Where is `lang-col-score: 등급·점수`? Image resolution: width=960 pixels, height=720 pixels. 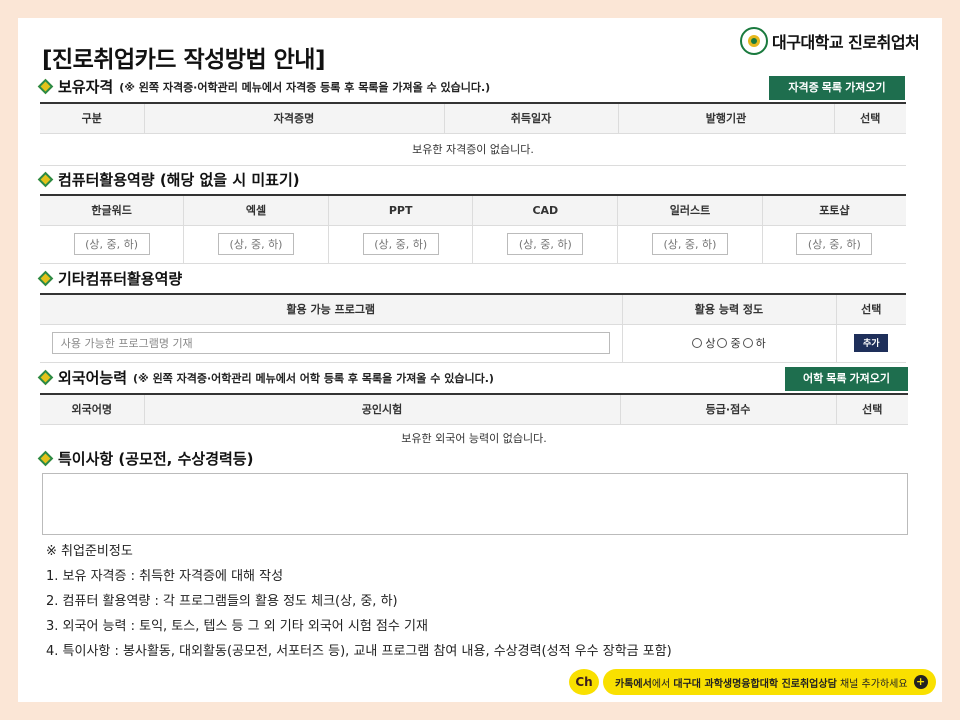
lang-col-score: 등급·점수 is located at coordinates (727, 409).